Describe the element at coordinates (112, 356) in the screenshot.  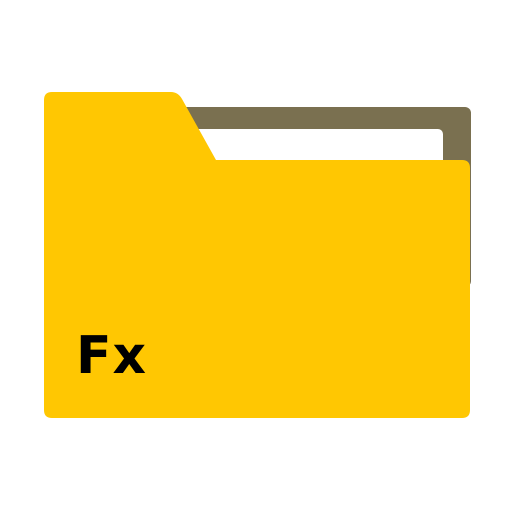
I see `app-label: Fx` at that location.